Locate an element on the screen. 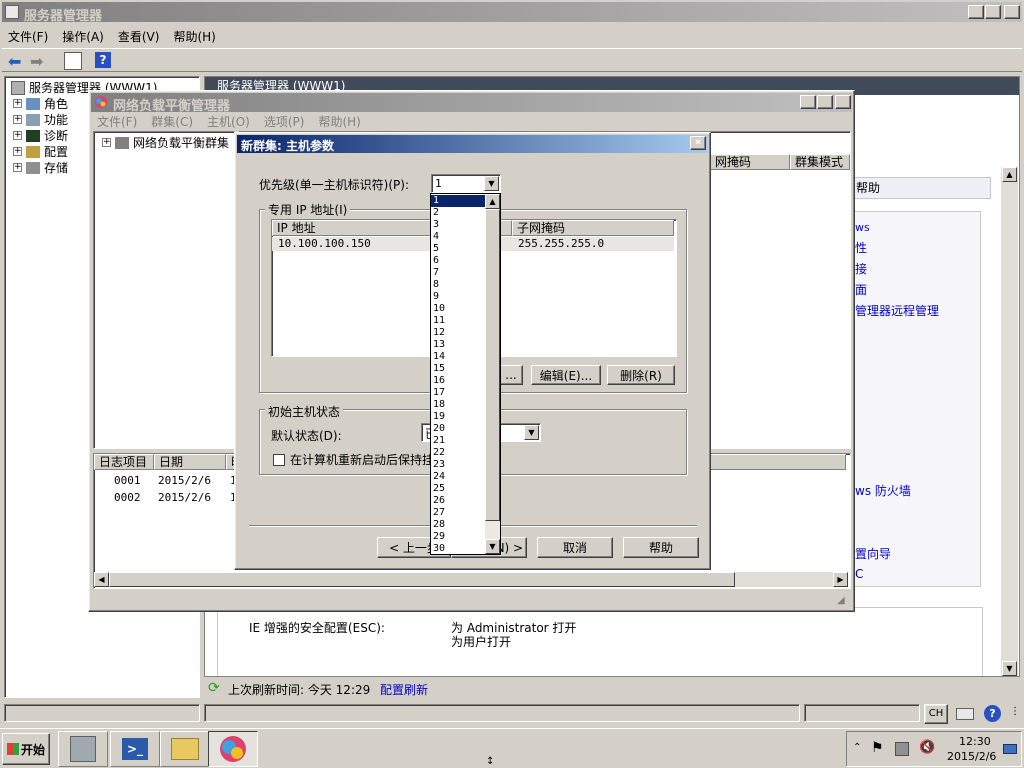 This screenshot has width=1024, height=768. side-link-5: 管理器远程管理 is located at coordinates (897, 310).